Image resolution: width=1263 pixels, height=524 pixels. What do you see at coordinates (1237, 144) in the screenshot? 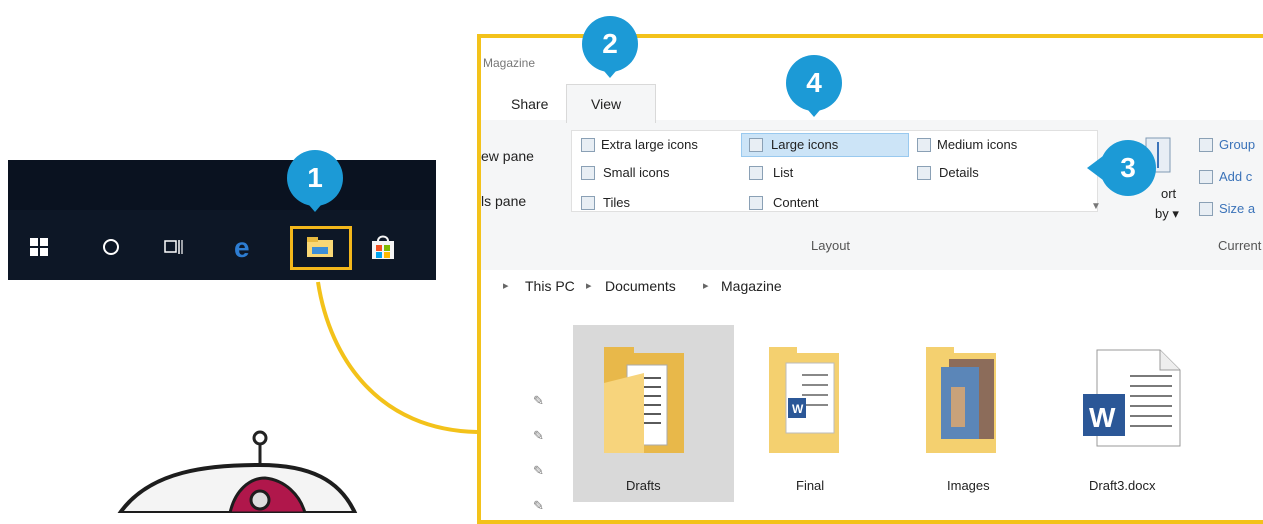
I see `group-by-button: Group` at bounding box center [1237, 144].